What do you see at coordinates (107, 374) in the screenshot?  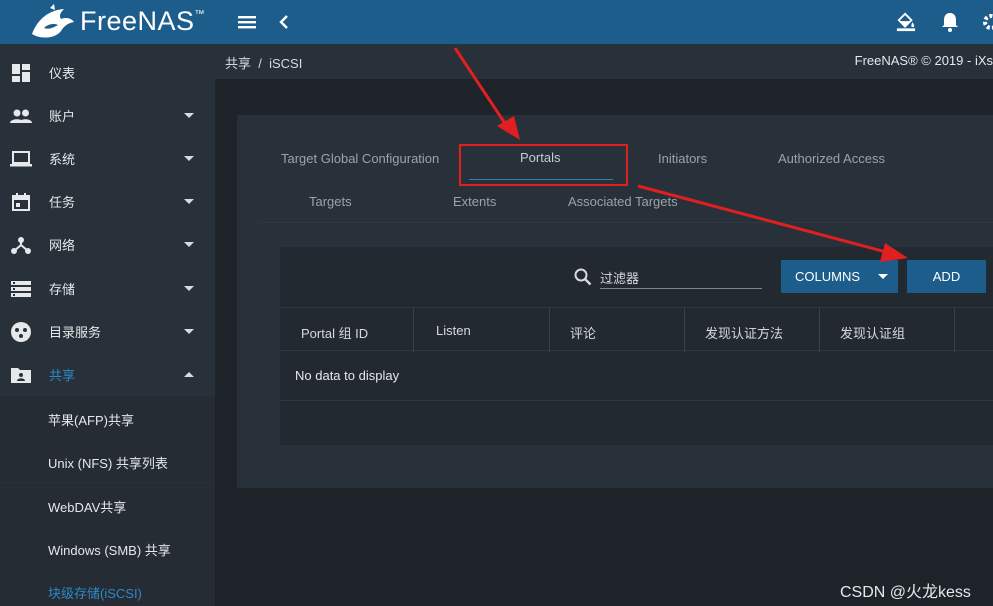 I see `sidebar-item-sharing: 共享` at bounding box center [107, 374].